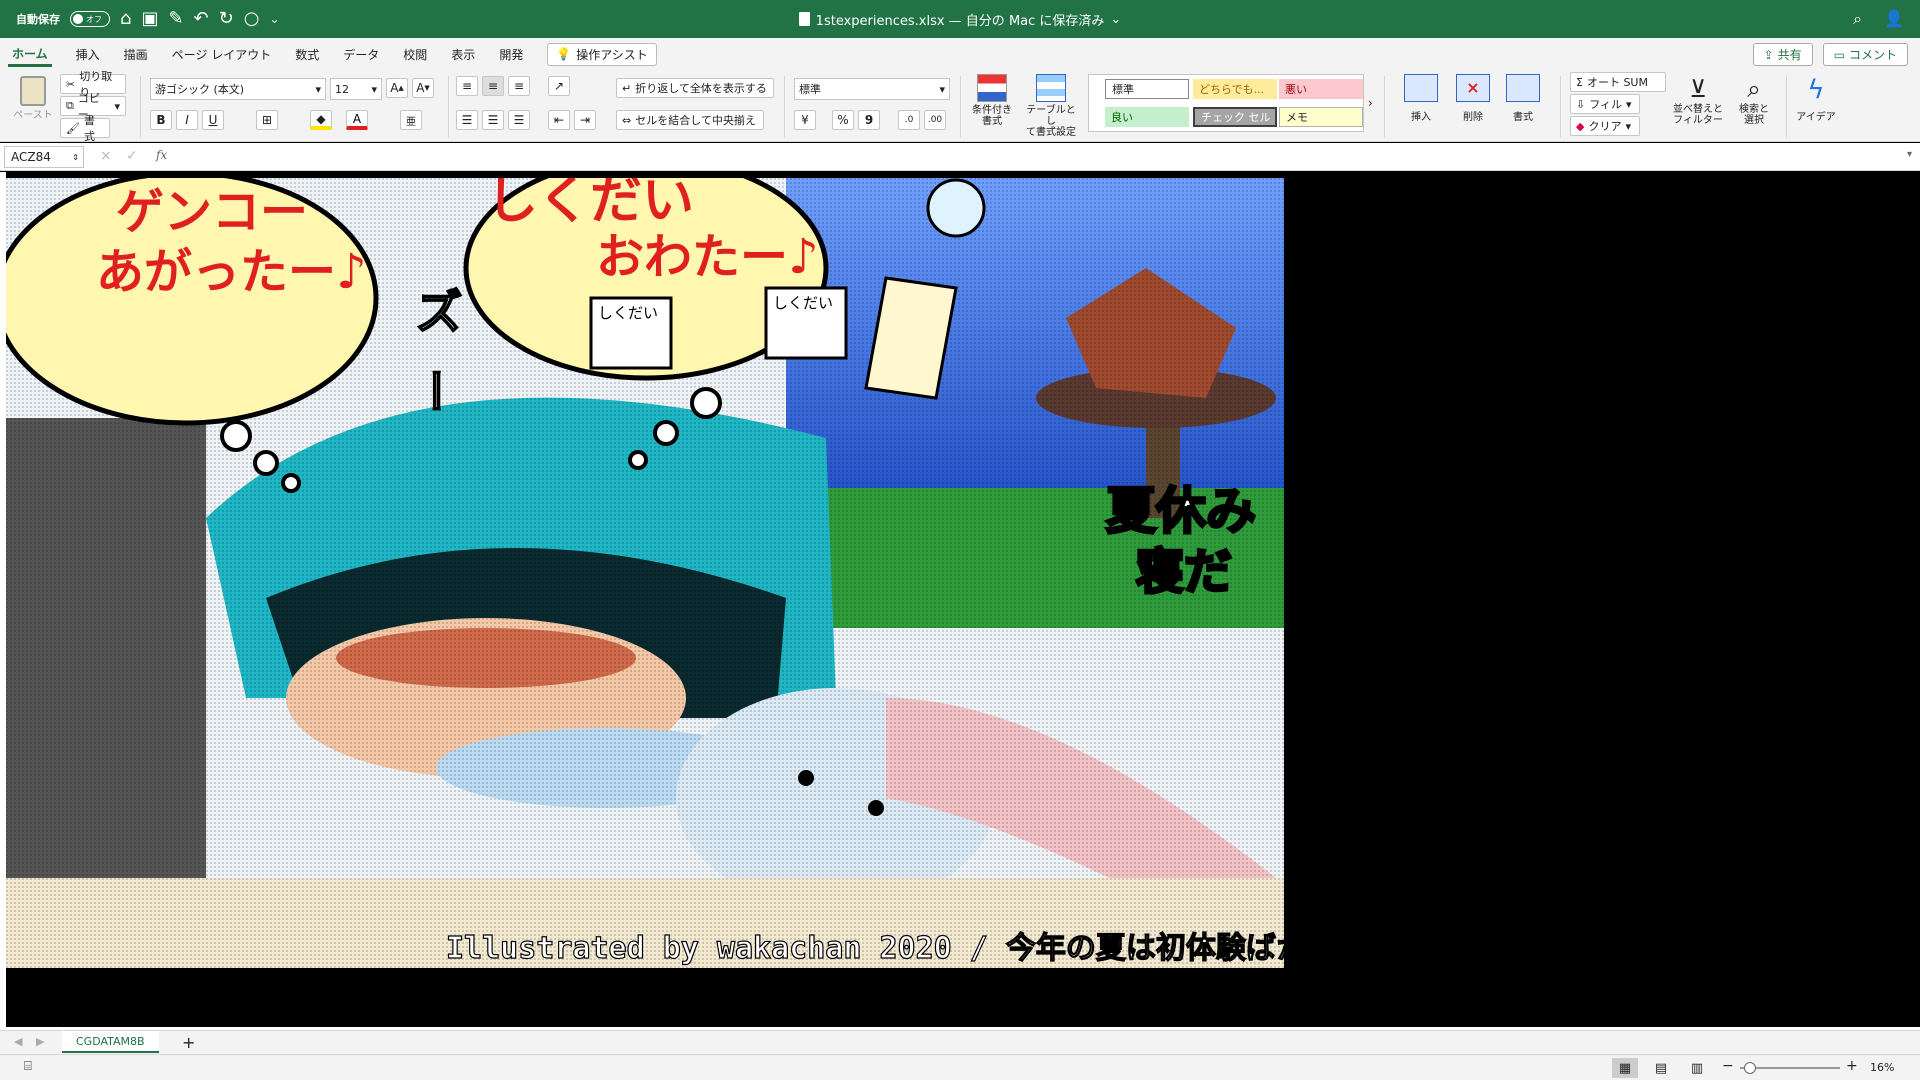 The width and height of the screenshot is (1920, 1080). What do you see at coordinates (423, 88) in the screenshot?
I see `decrease-font-button: A ▼` at bounding box center [423, 88].